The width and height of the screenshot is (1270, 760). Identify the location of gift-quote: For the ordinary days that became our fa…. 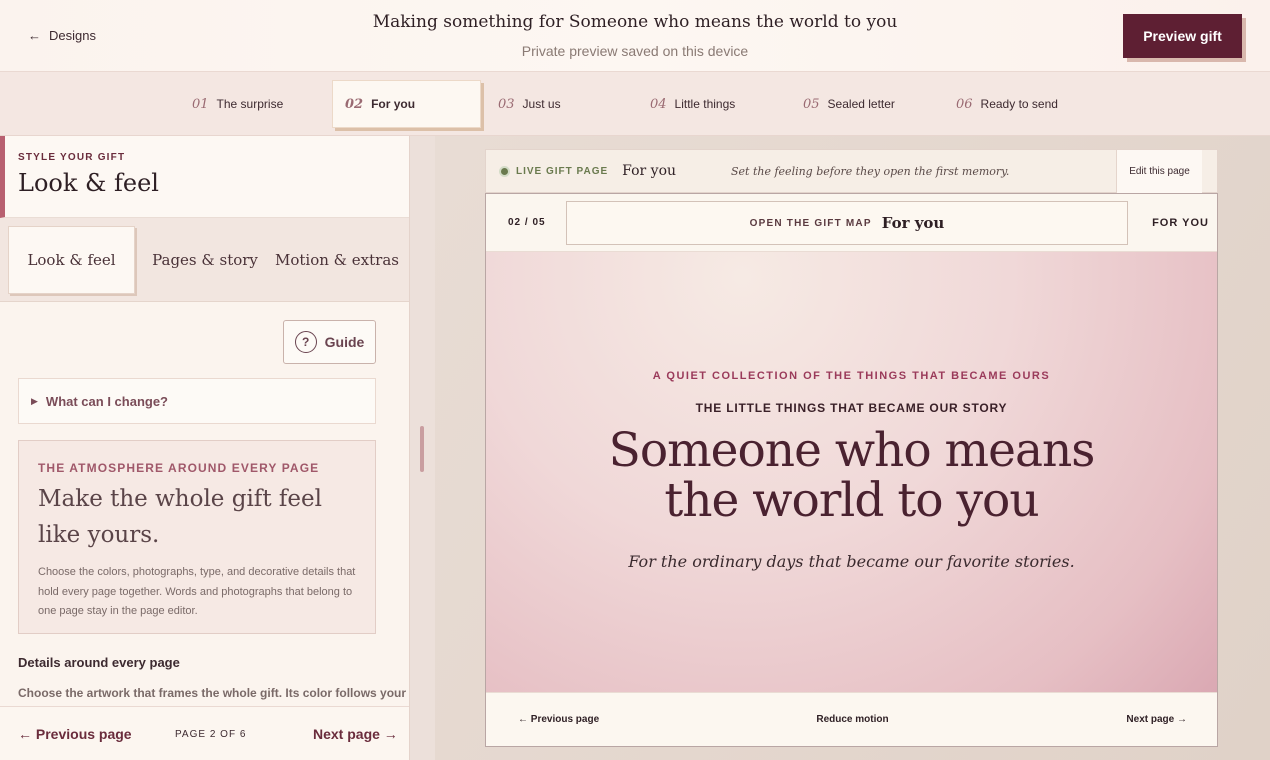
(851, 561).